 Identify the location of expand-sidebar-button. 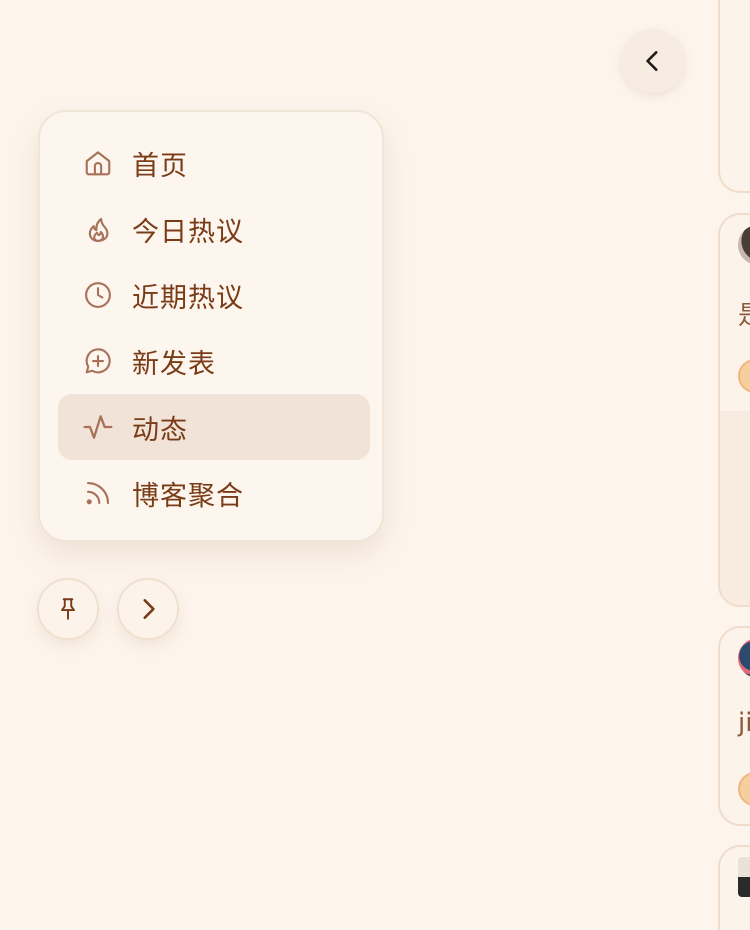
(148, 609).